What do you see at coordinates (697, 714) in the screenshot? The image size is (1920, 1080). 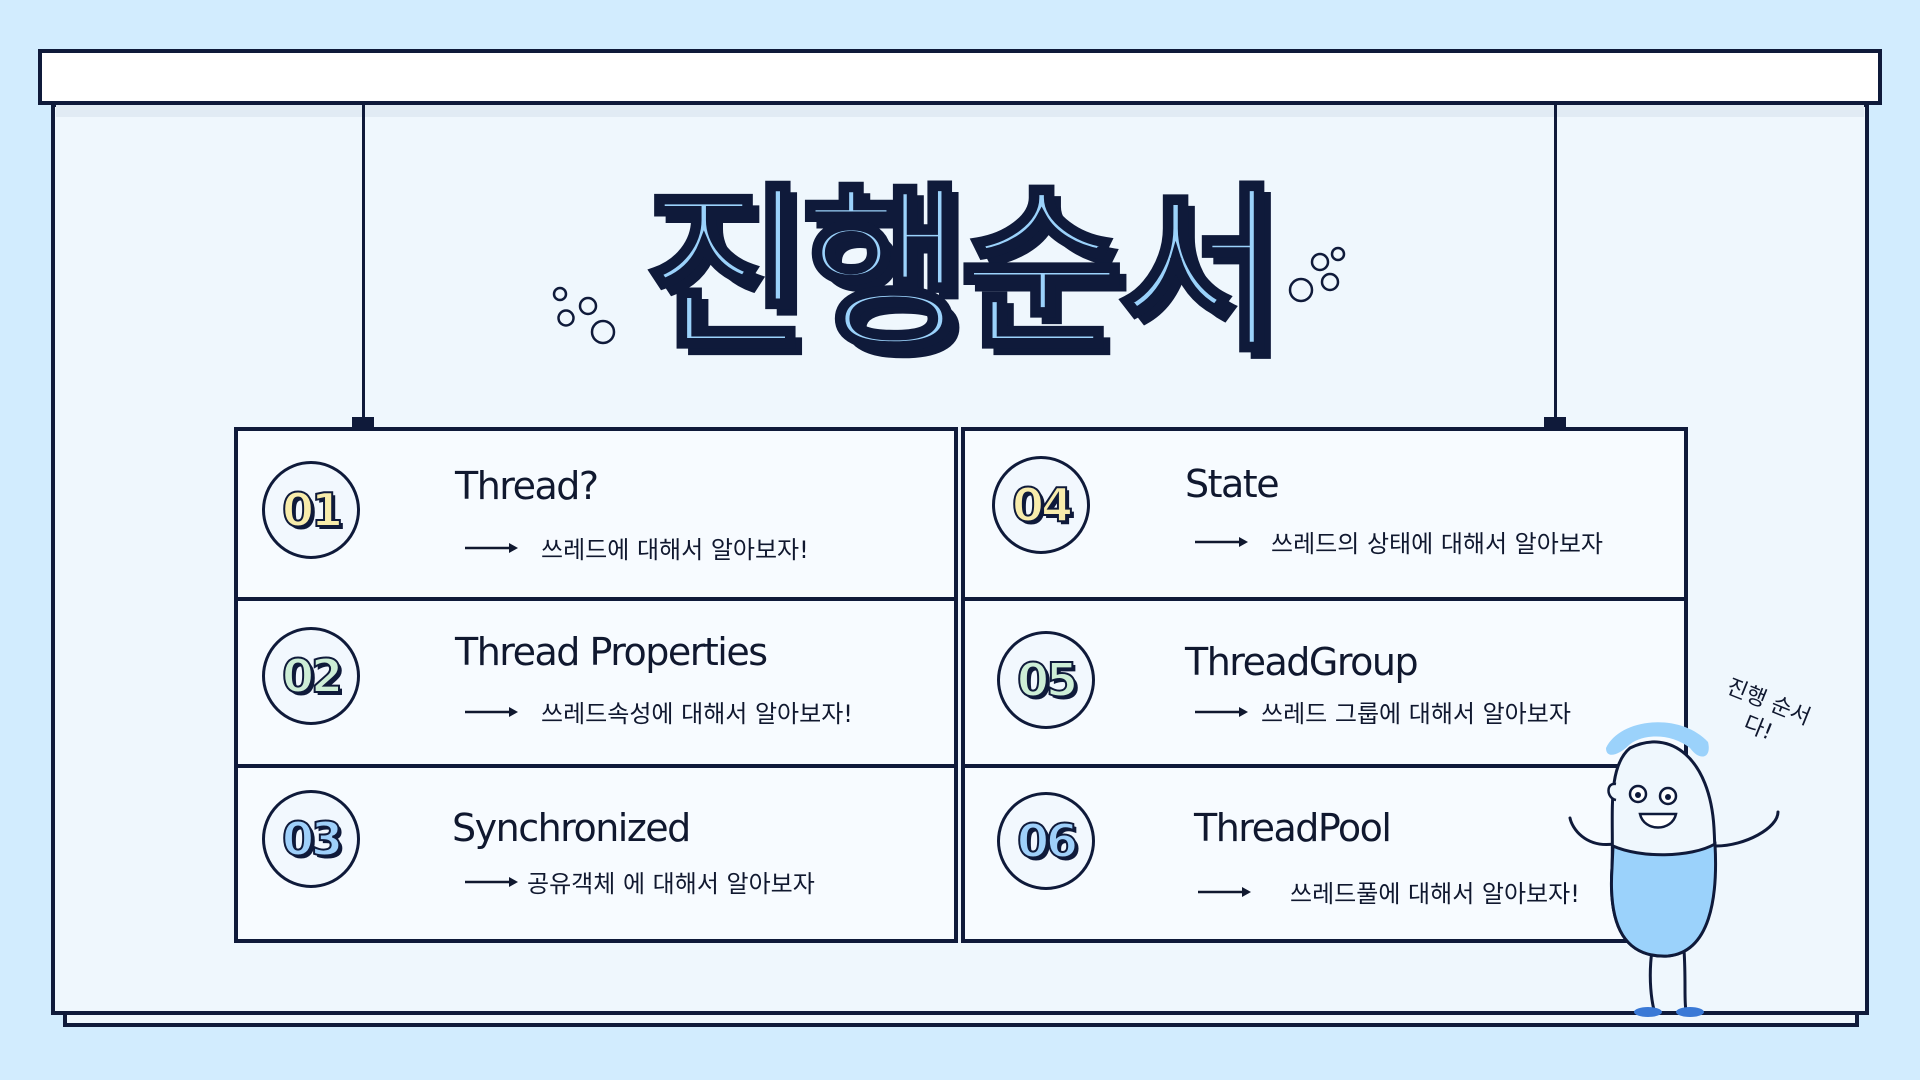 I see `item-description: 쓰레드속성에 대해서 알아보자!` at bounding box center [697, 714].